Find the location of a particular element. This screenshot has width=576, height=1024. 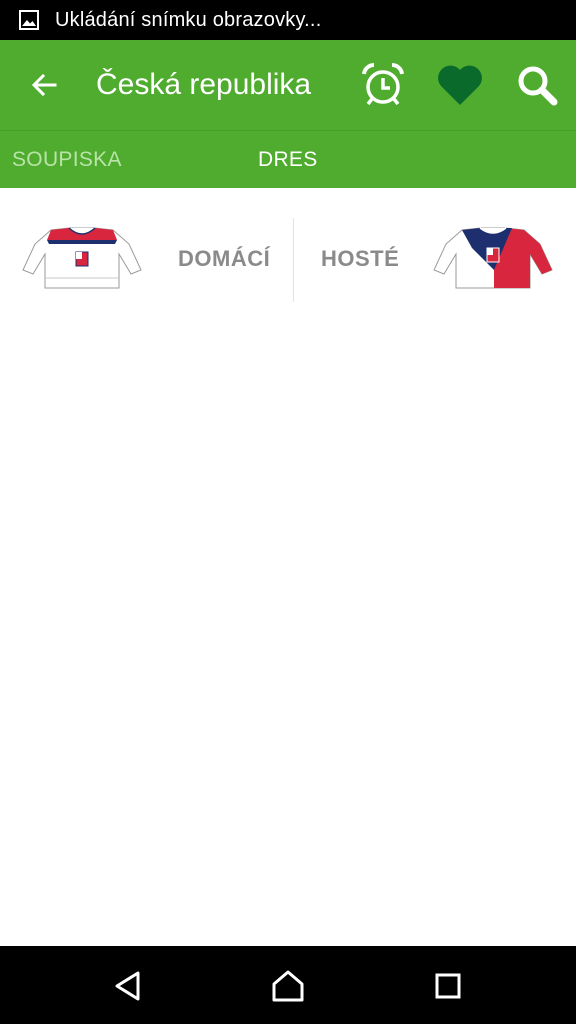

alarm-button is located at coordinates (383, 85).